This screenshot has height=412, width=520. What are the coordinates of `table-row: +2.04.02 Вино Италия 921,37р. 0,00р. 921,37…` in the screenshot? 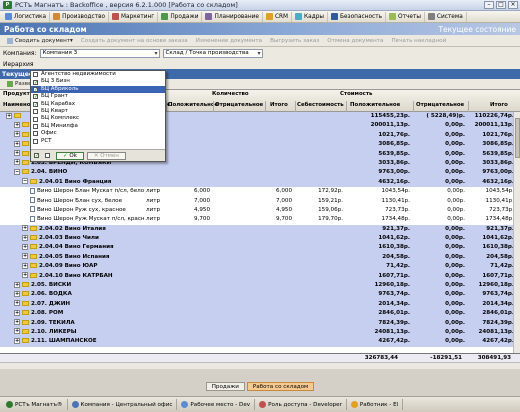 It's located at (260, 229).